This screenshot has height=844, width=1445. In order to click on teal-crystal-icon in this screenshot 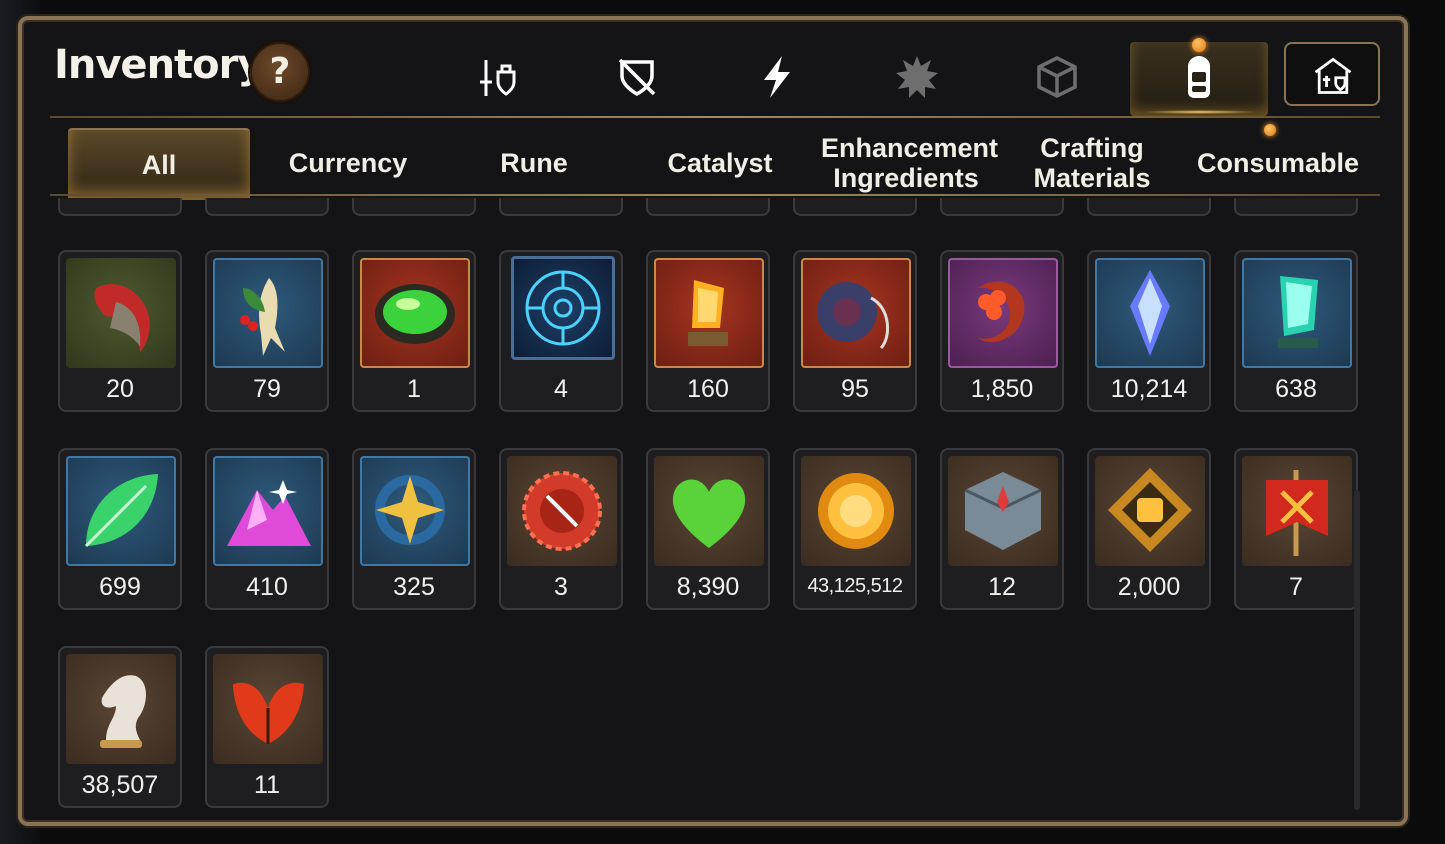, I will do `click(1297, 313)`.